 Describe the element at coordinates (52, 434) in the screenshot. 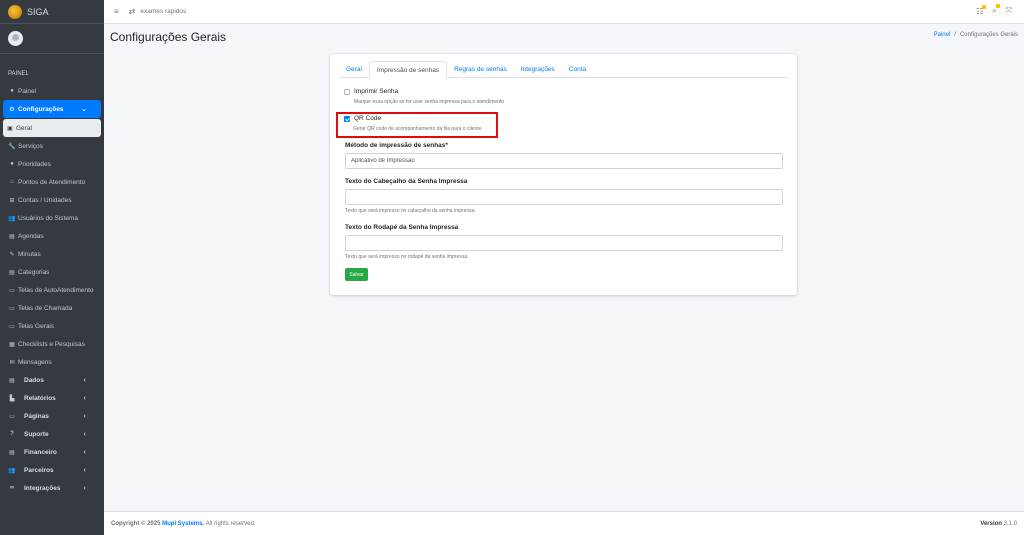

I see `sidebar-group-suporte: ? Suporte ‹` at that location.